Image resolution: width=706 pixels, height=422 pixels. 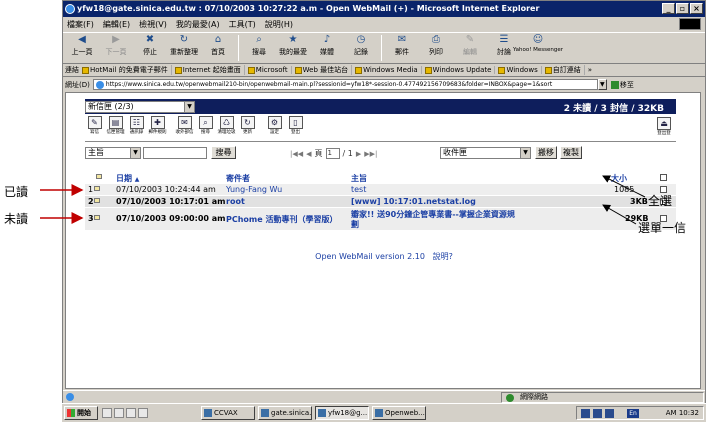 What do you see at coordinates (538, 48) in the screenshot?
I see `toolbar-button-messenger: ☺ Yahoo! Messenger` at bounding box center [538, 48].